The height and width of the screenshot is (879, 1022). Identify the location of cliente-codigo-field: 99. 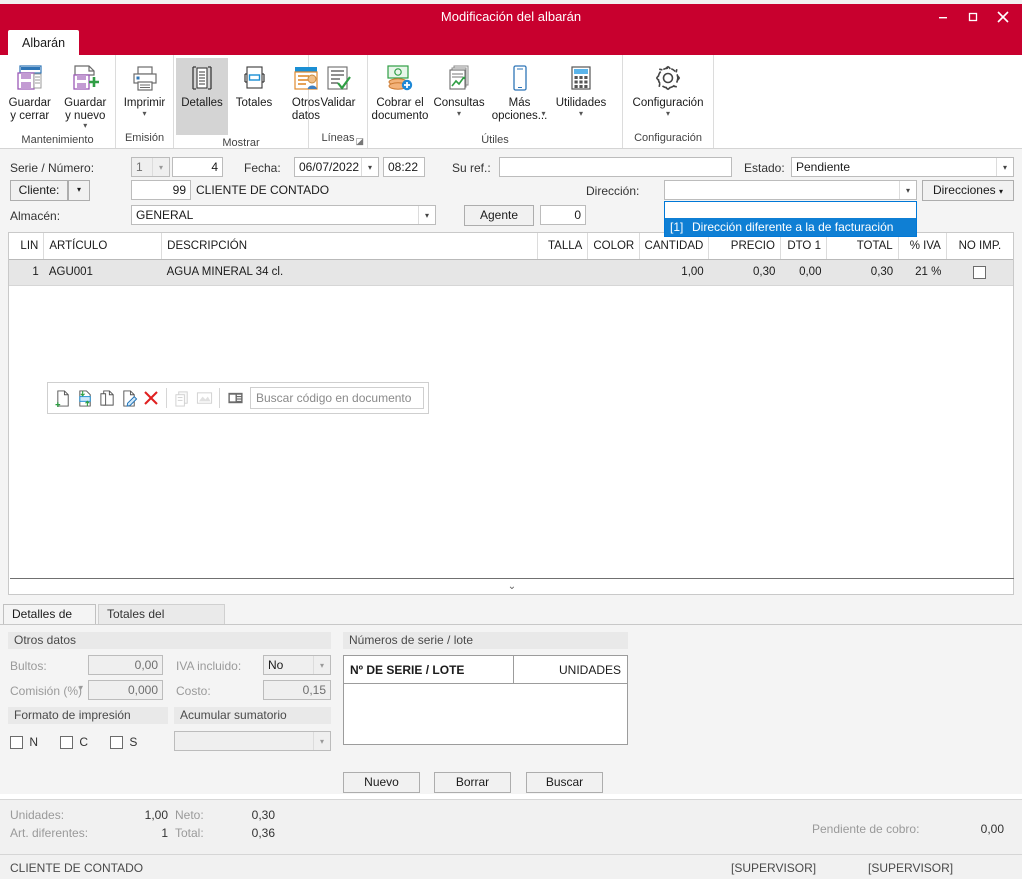
(161, 190).